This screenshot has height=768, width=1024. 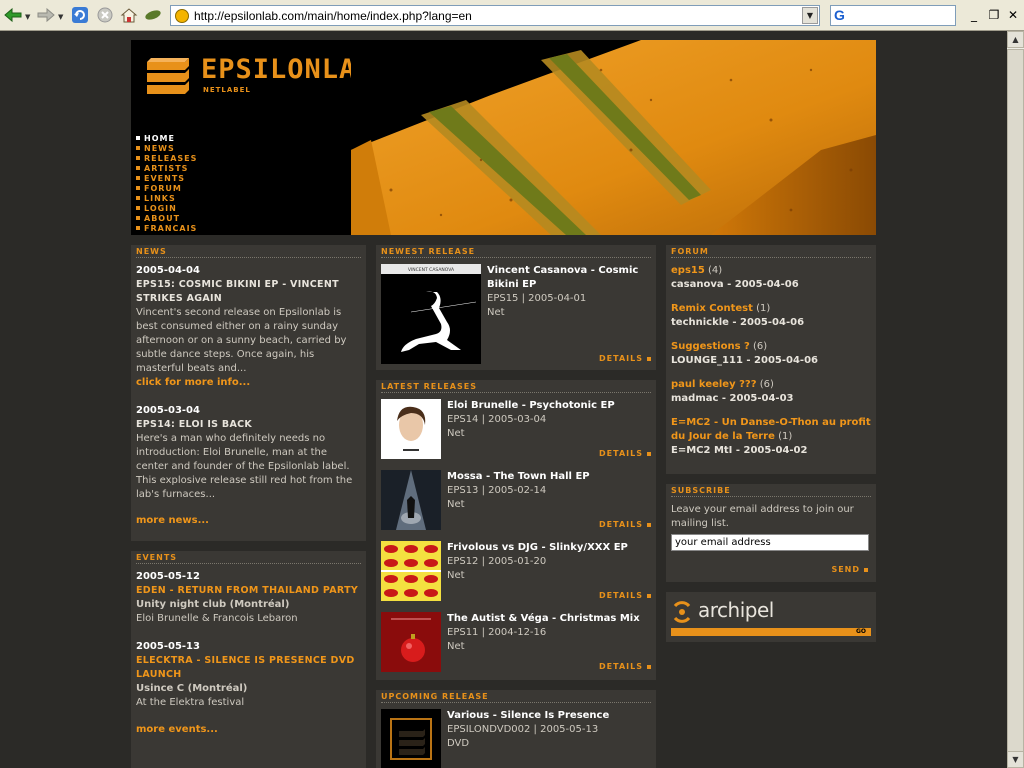 What do you see at coordinates (248, 557) in the screenshot?
I see `events-title: EVENTS` at bounding box center [248, 557].